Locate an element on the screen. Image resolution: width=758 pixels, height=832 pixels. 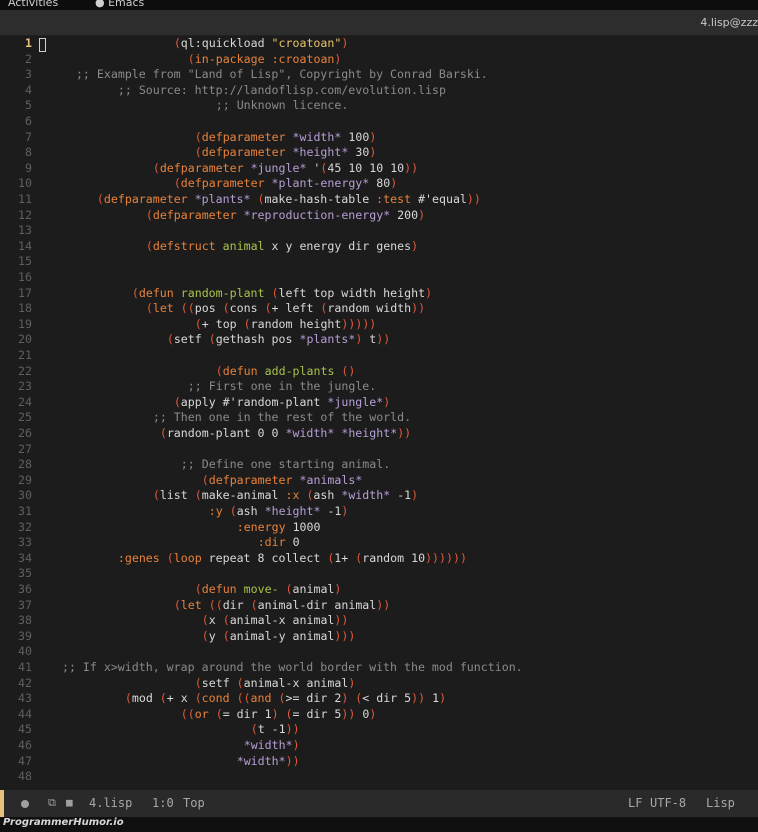
code-token: :genes is located at coordinates (138, 557).